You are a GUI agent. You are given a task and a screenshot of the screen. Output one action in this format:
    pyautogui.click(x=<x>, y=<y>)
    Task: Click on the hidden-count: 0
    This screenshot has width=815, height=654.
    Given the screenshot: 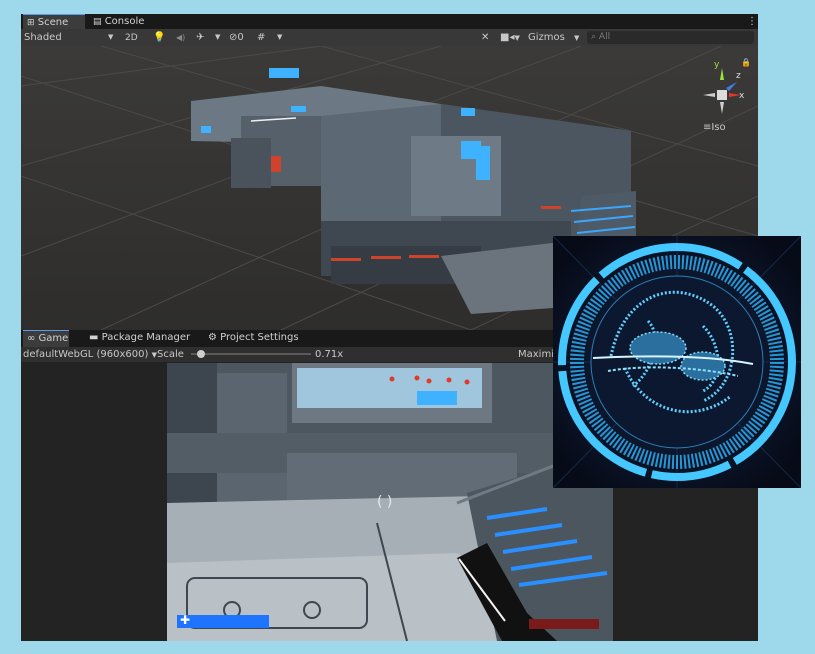 What is the action you would take?
    pyautogui.click(x=240, y=37)
    